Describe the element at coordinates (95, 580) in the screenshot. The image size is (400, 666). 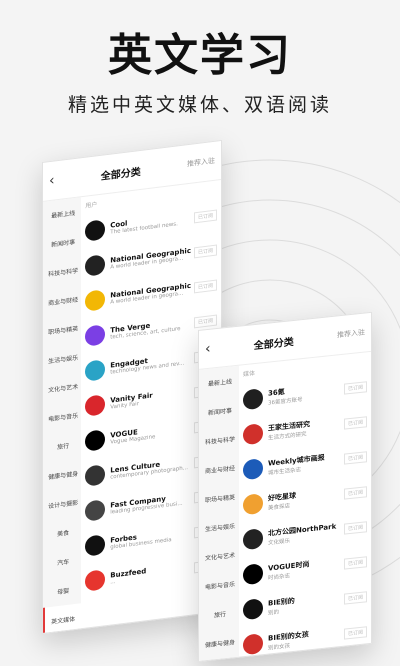
I see `buzzfeed-logo-icon` at that location.